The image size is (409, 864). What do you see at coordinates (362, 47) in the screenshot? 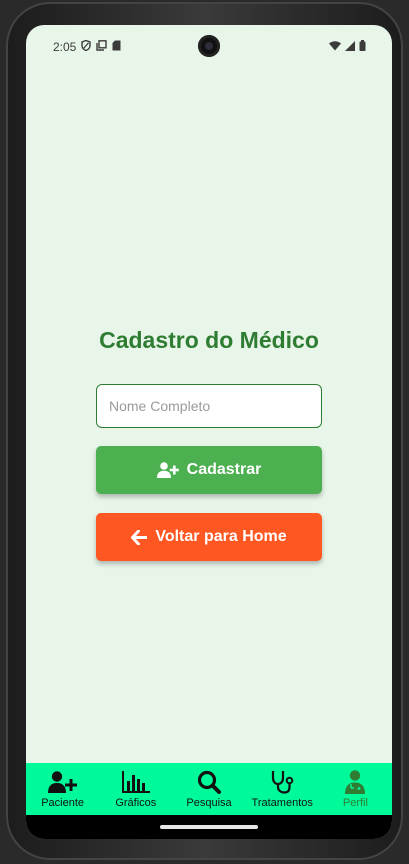
I see `battery-icon` at bounding box center [362, 47].